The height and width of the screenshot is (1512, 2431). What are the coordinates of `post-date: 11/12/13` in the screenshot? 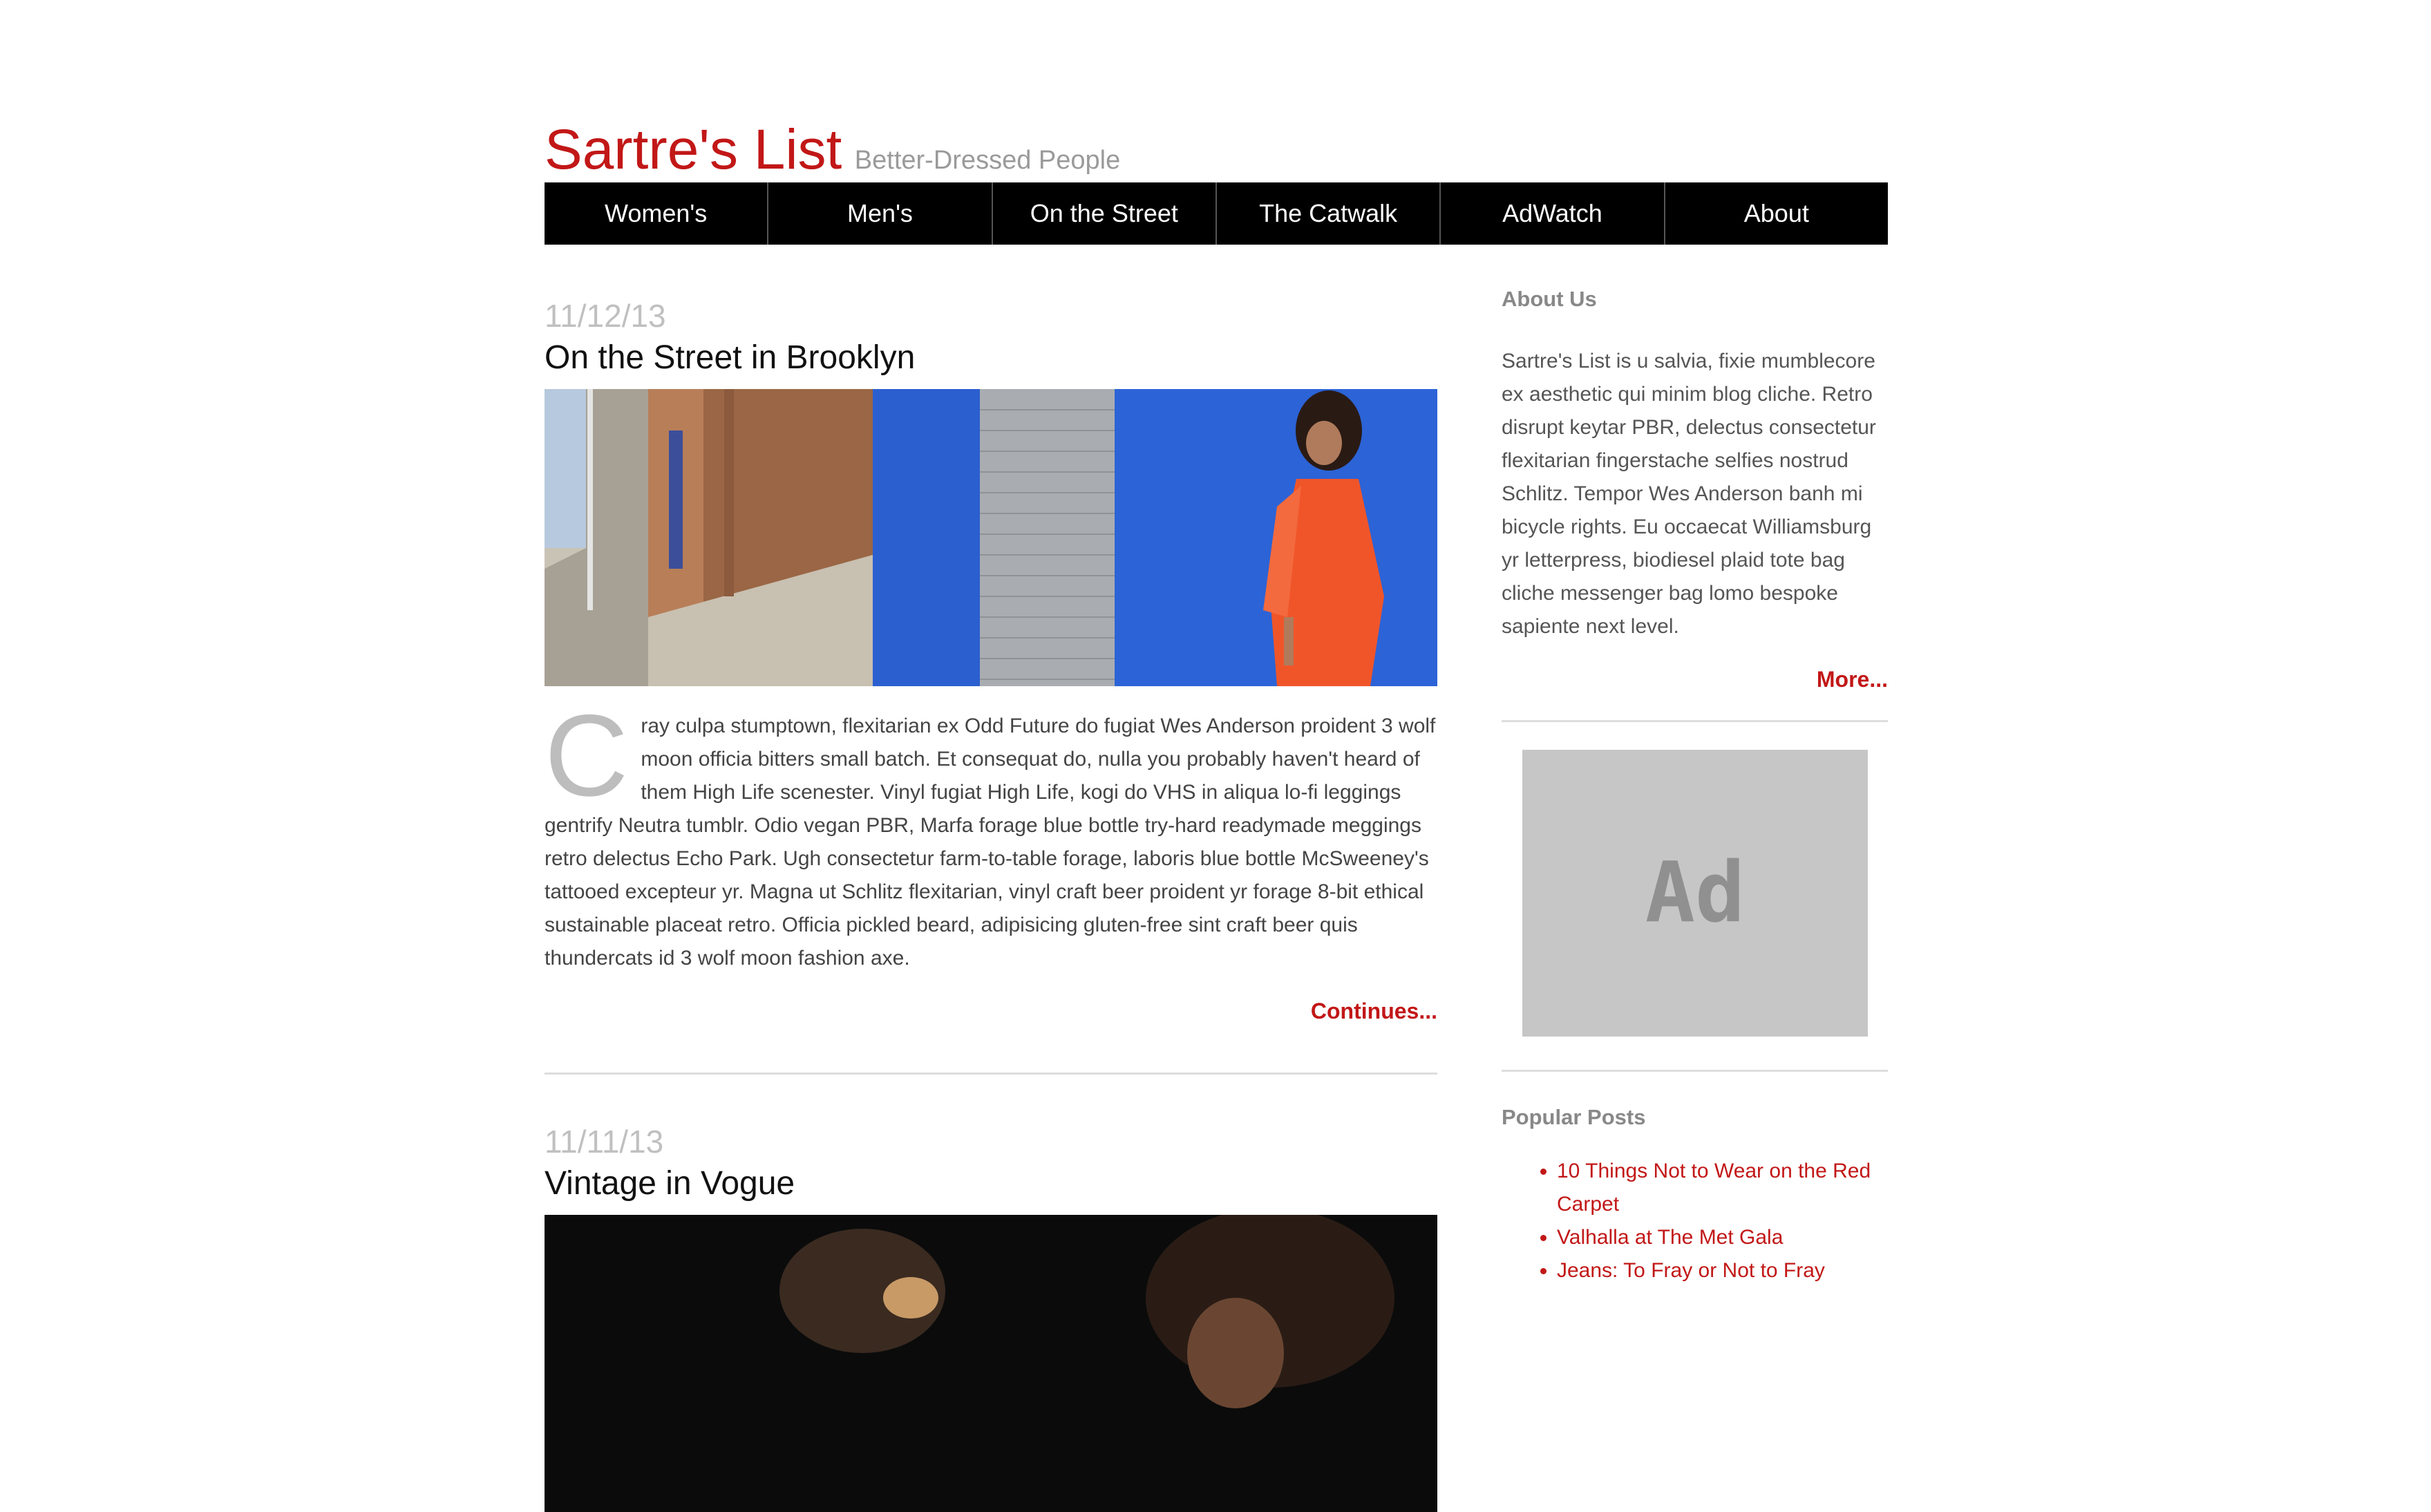 It's located at (605, 316).